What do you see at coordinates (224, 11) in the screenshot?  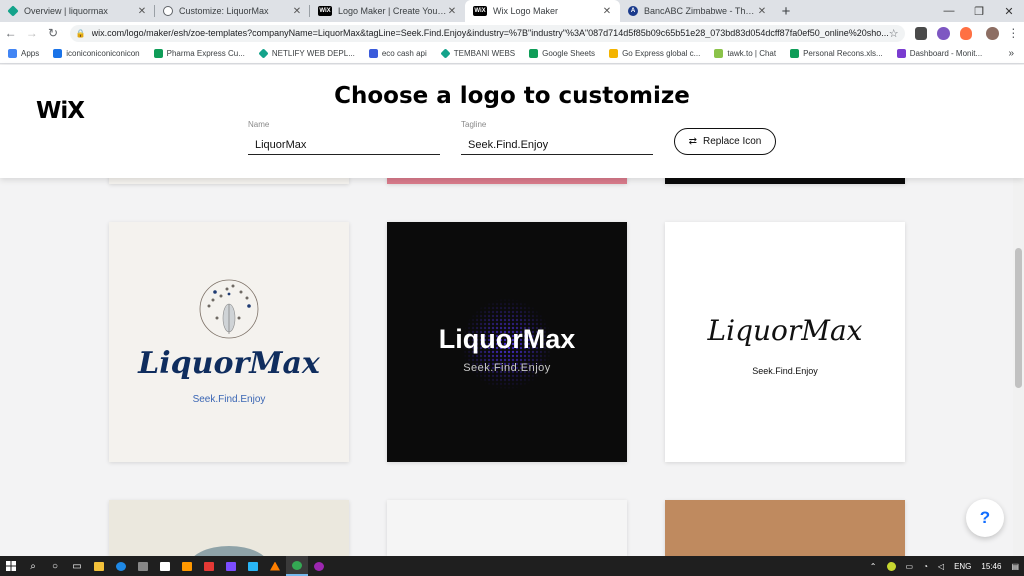 I see `tab-title: Customize: LiquorMax` at bounding box center [224, 11].